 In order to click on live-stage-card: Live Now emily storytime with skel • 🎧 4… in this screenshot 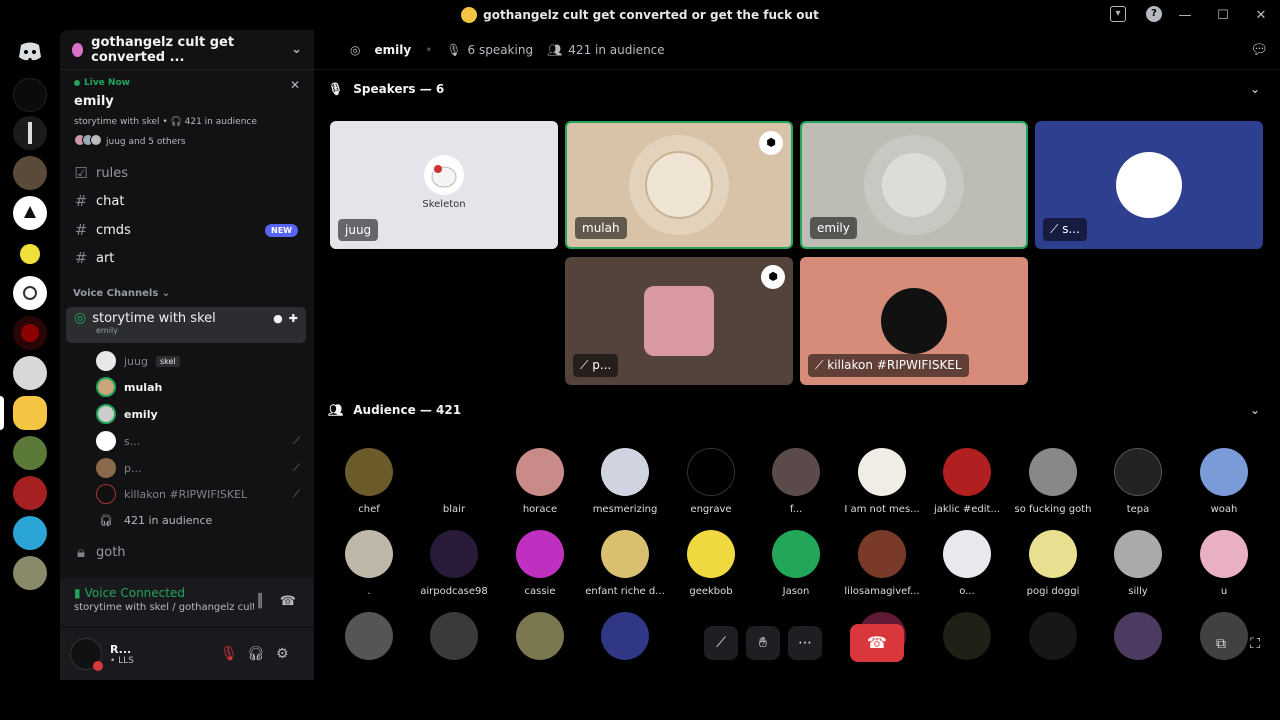, I will do `click(187, 117)`.